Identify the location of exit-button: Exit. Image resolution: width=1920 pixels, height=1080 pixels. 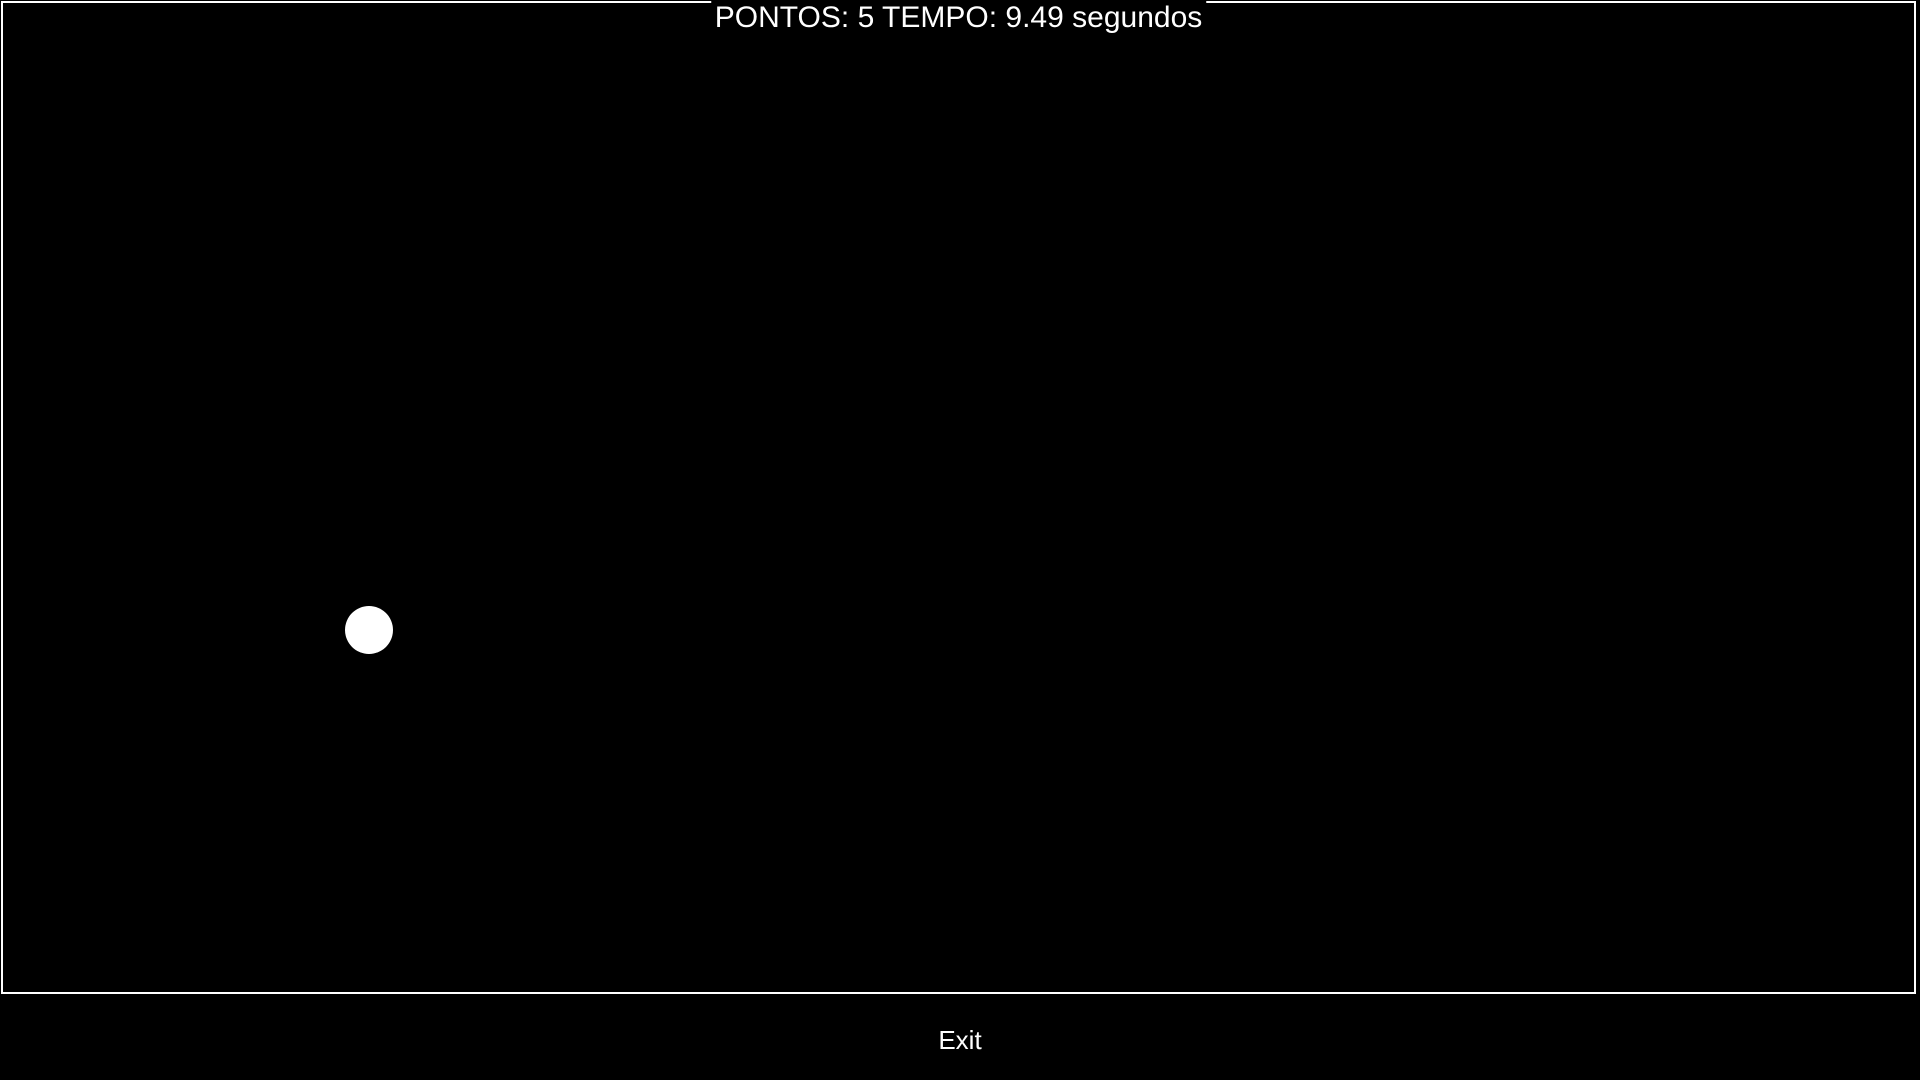
(959, 1040).